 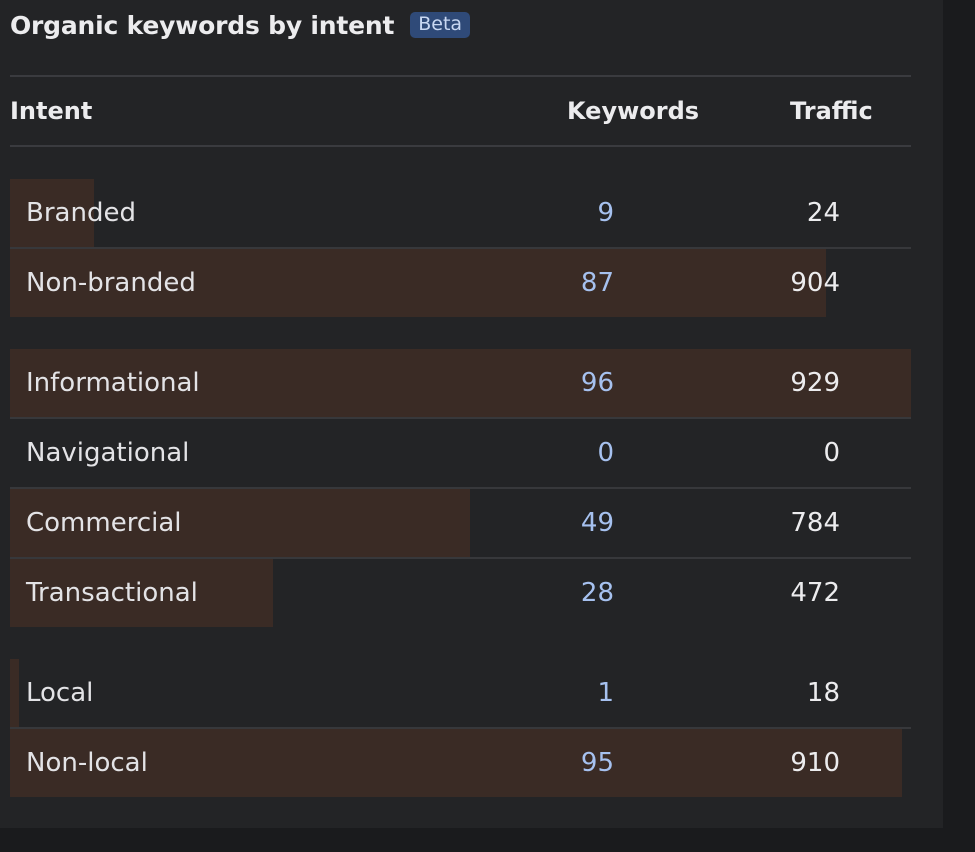 I want to click on table-row-branded: Branded 9 24, so click(x=460, y=214).